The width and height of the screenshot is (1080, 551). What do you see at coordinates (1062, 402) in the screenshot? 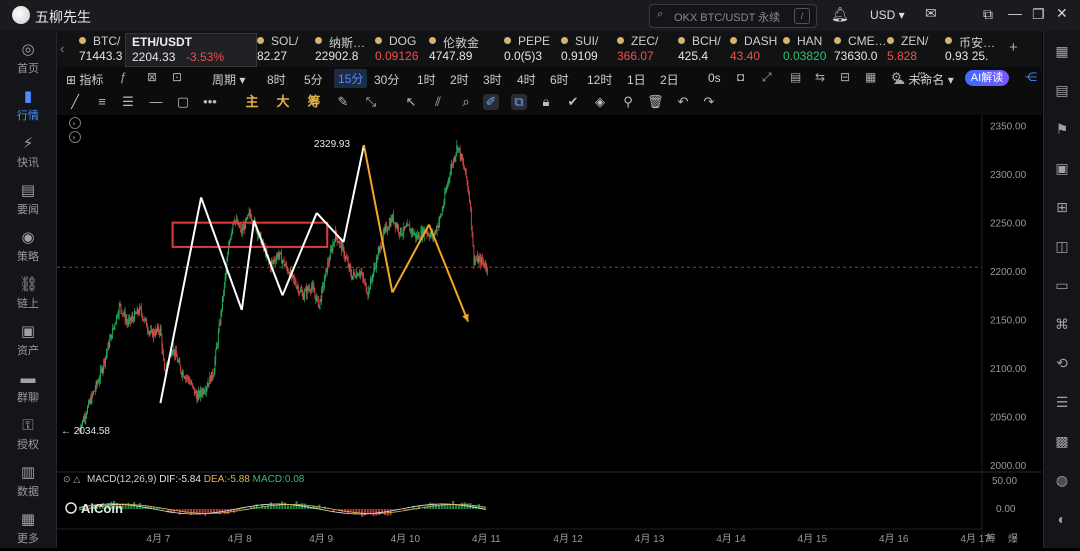
I see `list-icon: ☰` at bounding box center [1062, 402].